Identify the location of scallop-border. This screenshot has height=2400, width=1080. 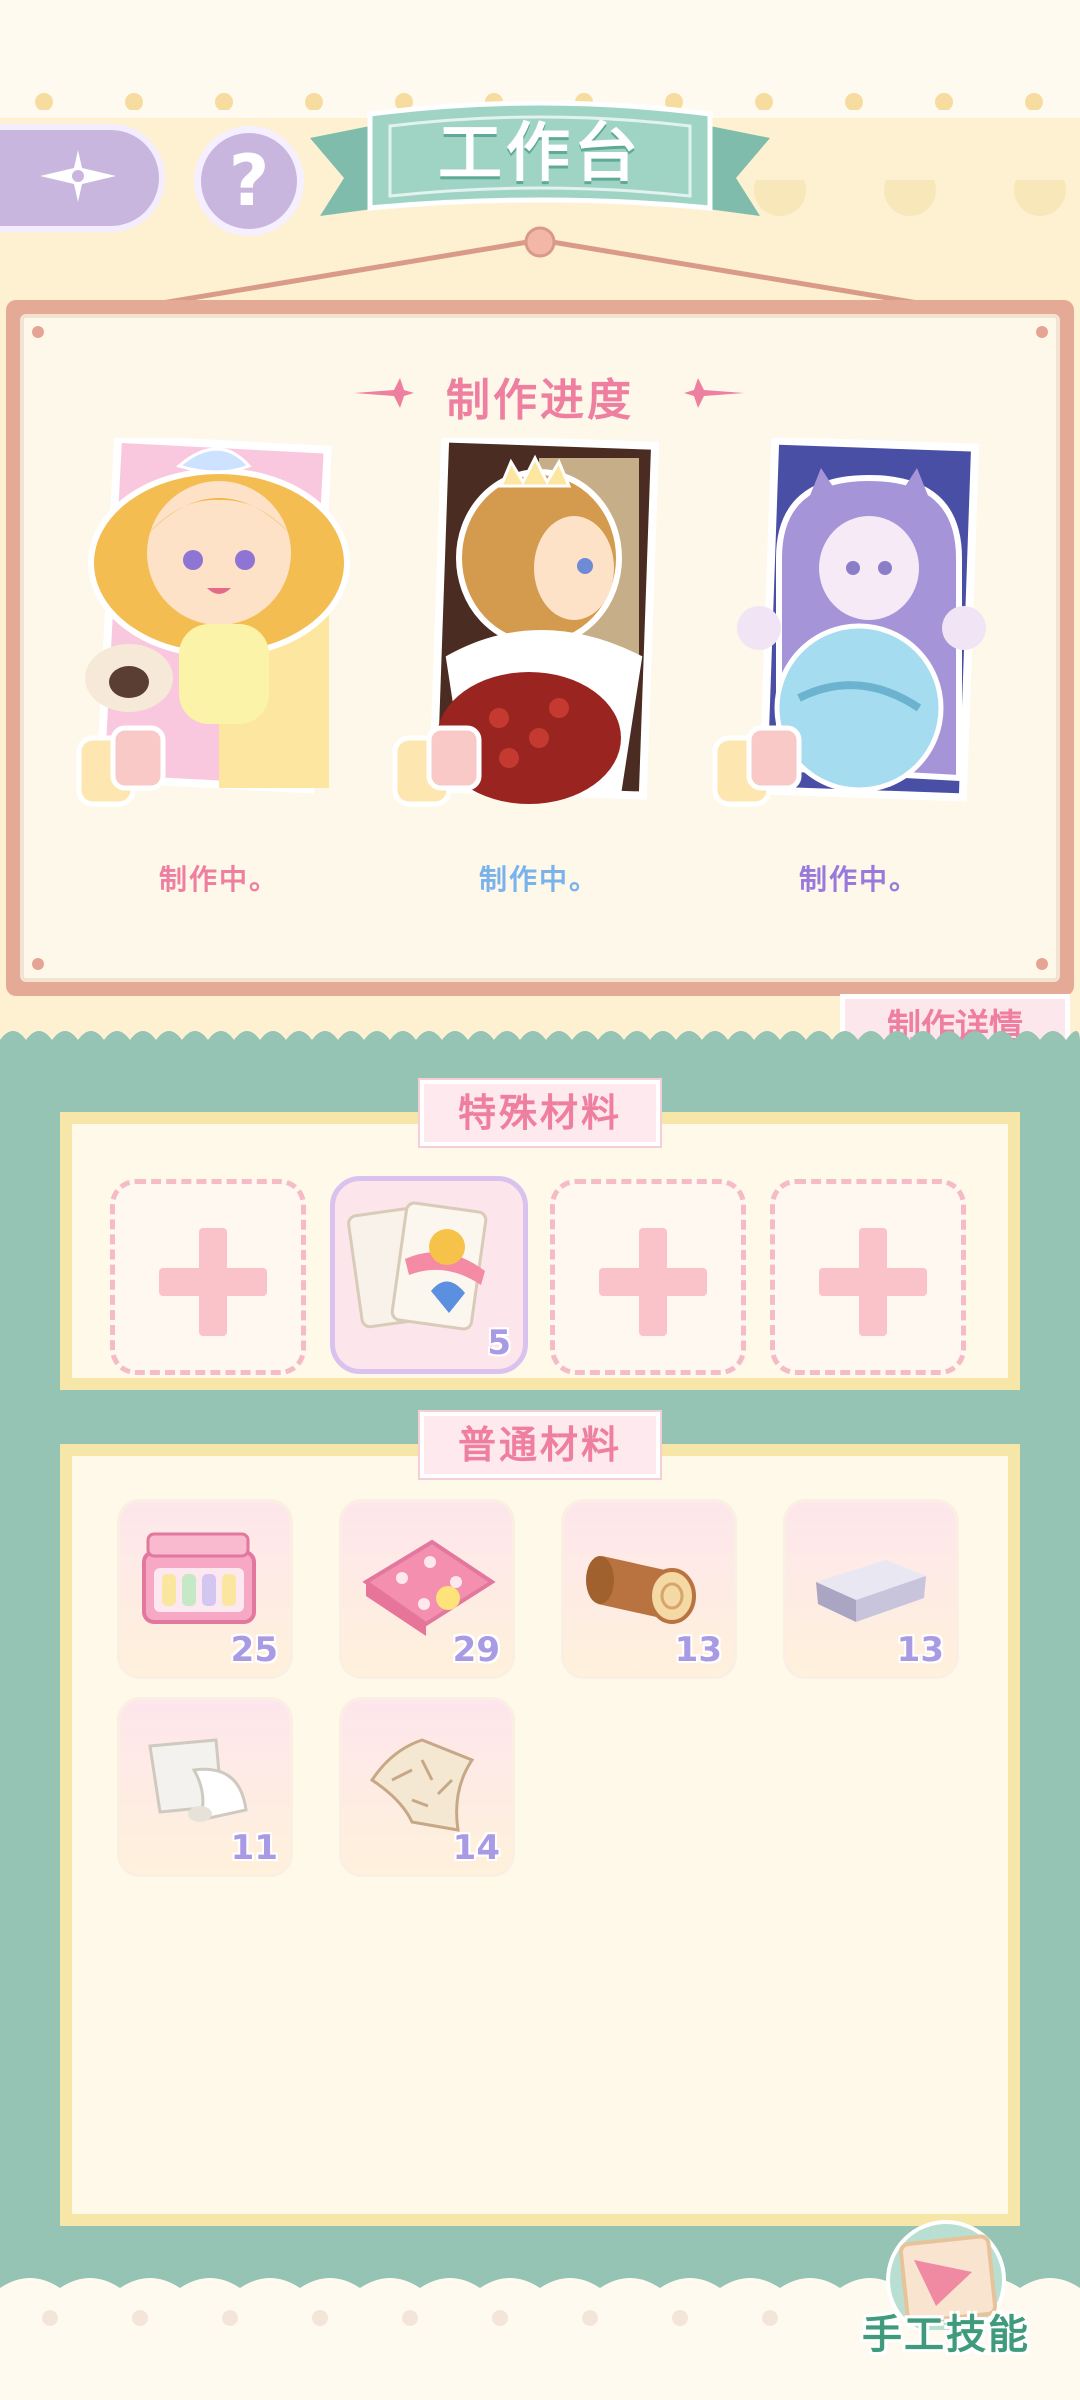
(540, 1046).